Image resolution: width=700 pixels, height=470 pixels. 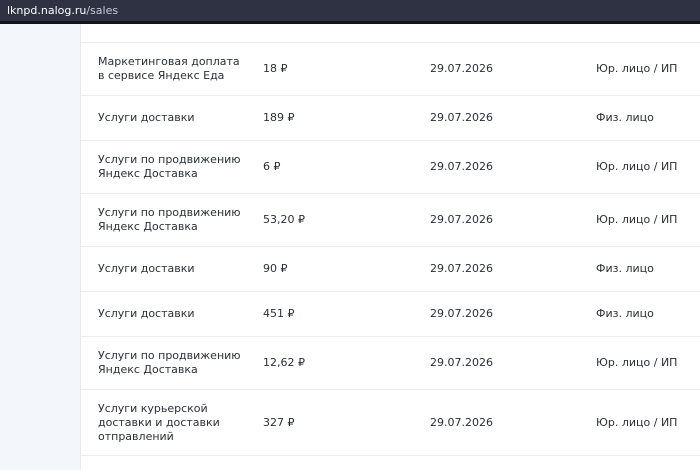 I want to click on sale-amount: 189 ₽, so click(x=279, y=117).